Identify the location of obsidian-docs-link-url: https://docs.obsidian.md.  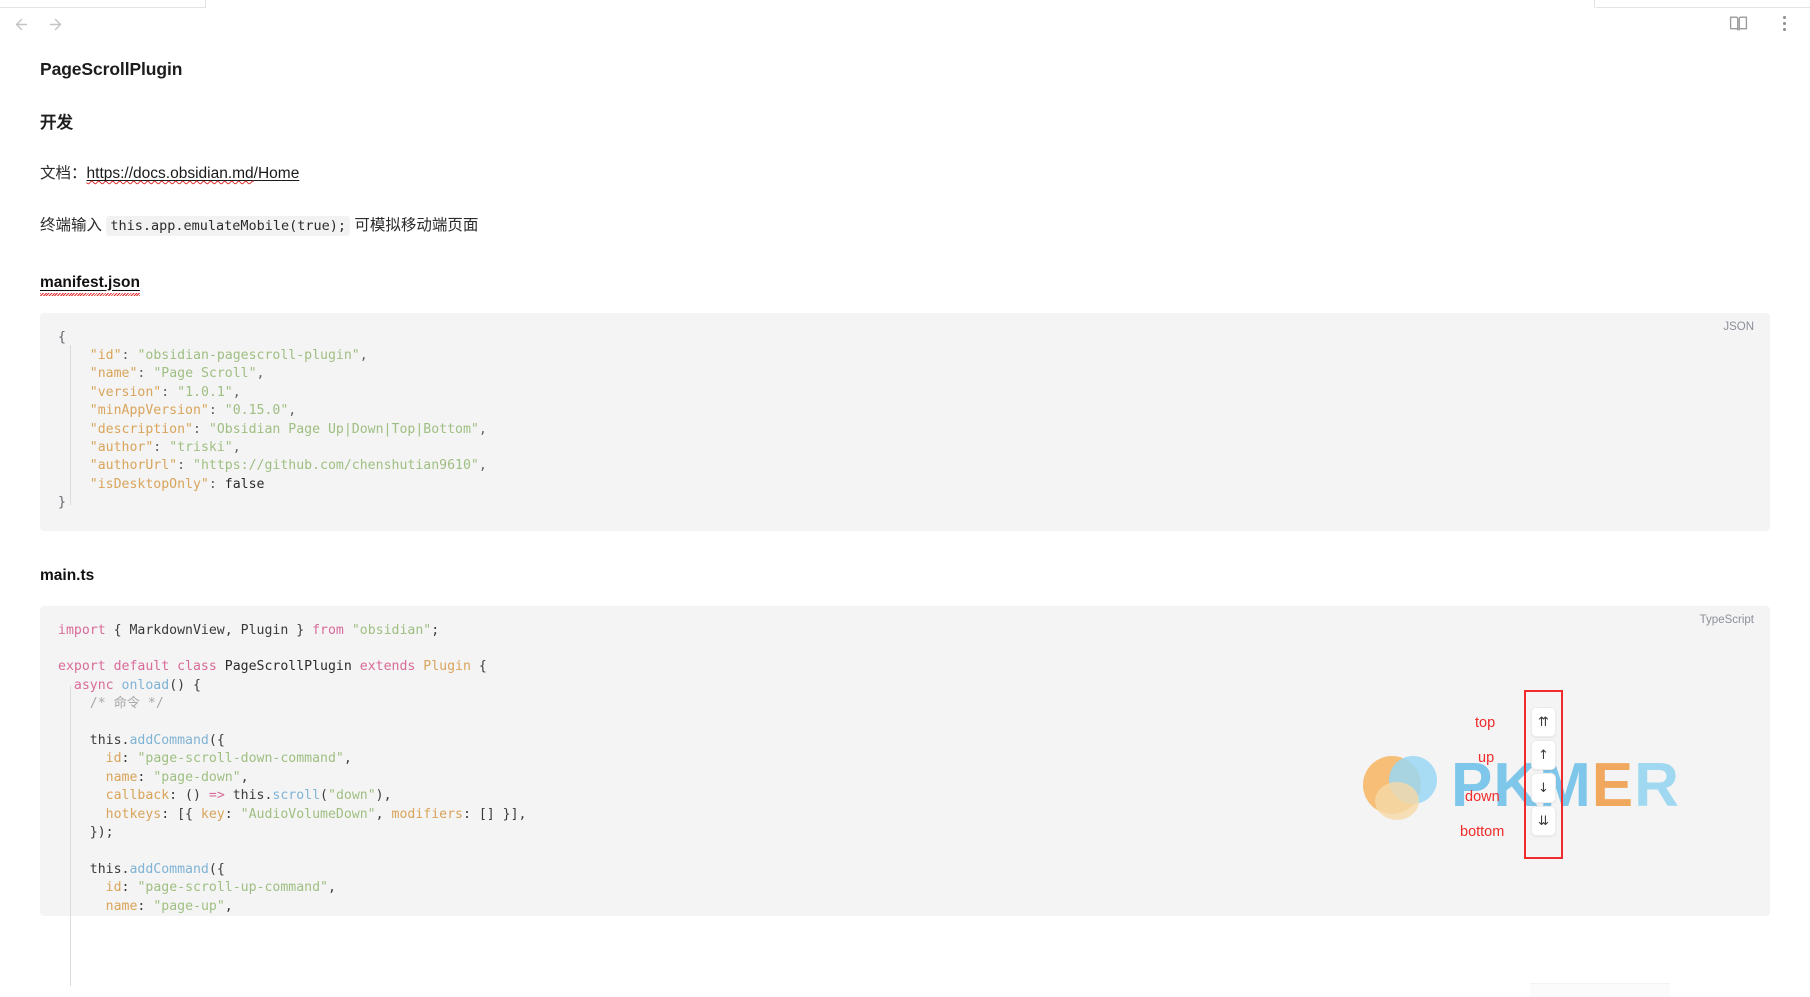
(170, 173).